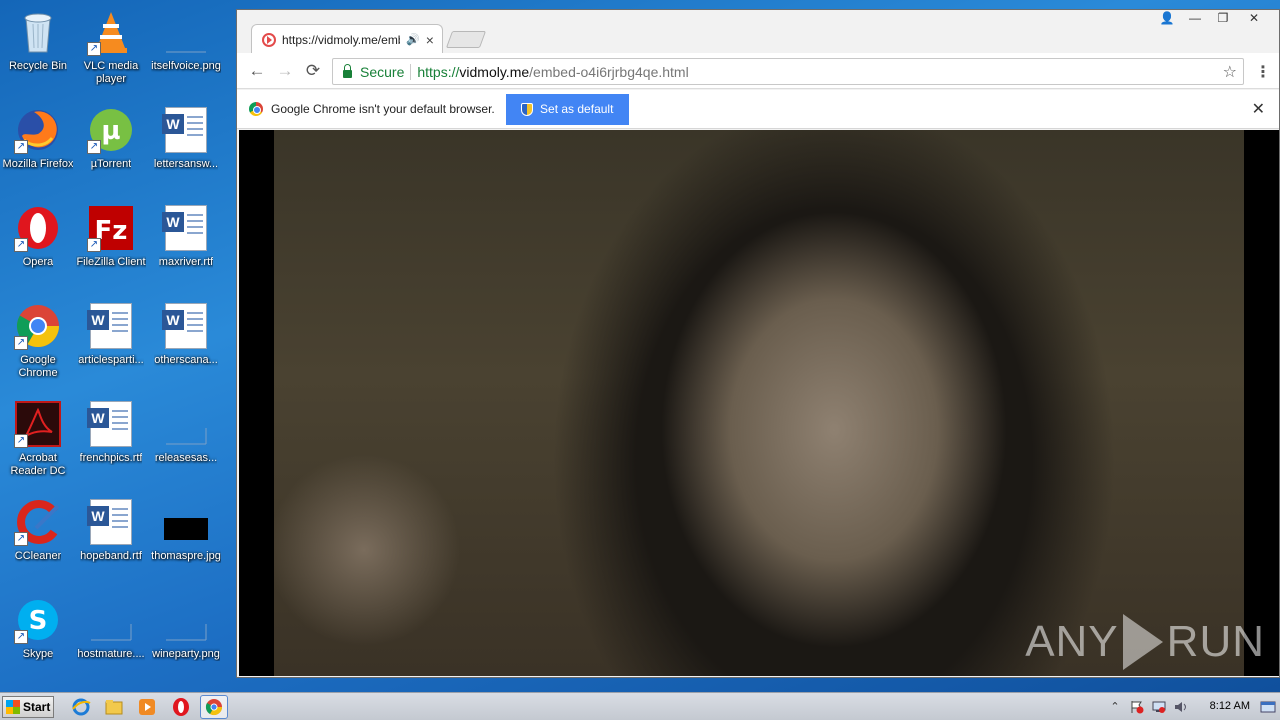  What do you see at coordinates (38, 344) in the screenshot?
I see `desktop-icon-chrome: ↗ Google Chrome` at bounding box center [38, 344].